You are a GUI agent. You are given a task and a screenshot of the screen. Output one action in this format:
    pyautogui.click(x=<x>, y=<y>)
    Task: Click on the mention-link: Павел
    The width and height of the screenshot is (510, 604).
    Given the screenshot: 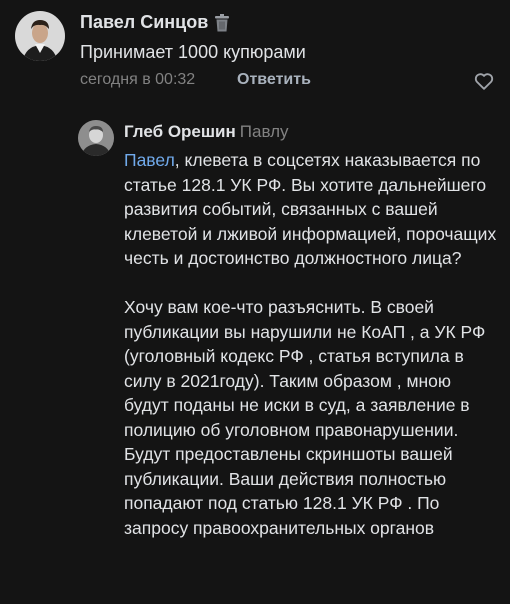 What is the action you would take?
    pyautogui.click(x=149, y=160)
    